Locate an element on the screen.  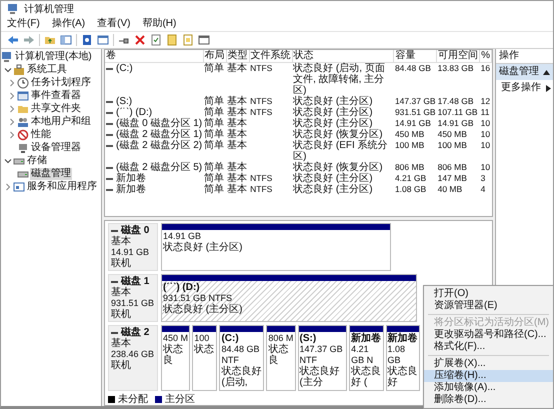
table-cell: 4 is located at coordinates (483, 189).